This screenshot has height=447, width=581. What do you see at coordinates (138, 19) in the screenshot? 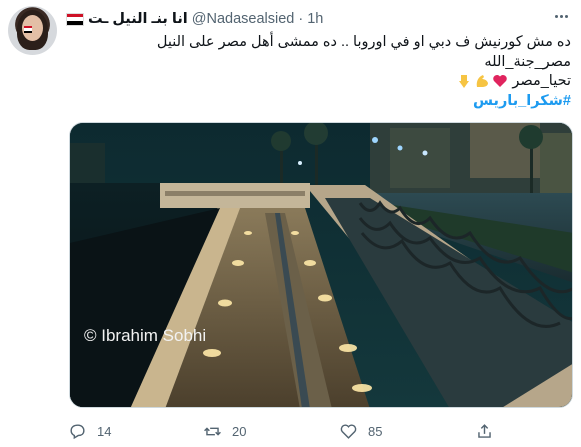
I see `display-name: انا بنـ النيل ـت` at bounding box center [138, 19].